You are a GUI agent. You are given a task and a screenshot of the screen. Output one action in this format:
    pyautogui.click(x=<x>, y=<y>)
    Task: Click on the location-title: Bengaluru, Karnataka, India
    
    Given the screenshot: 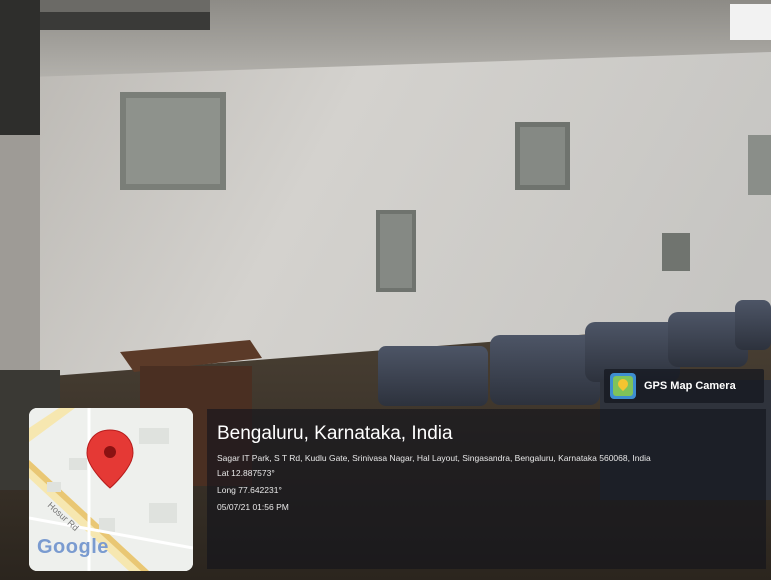 What is the action you would take?
    pyautogui.click(x=335, y=433)
    